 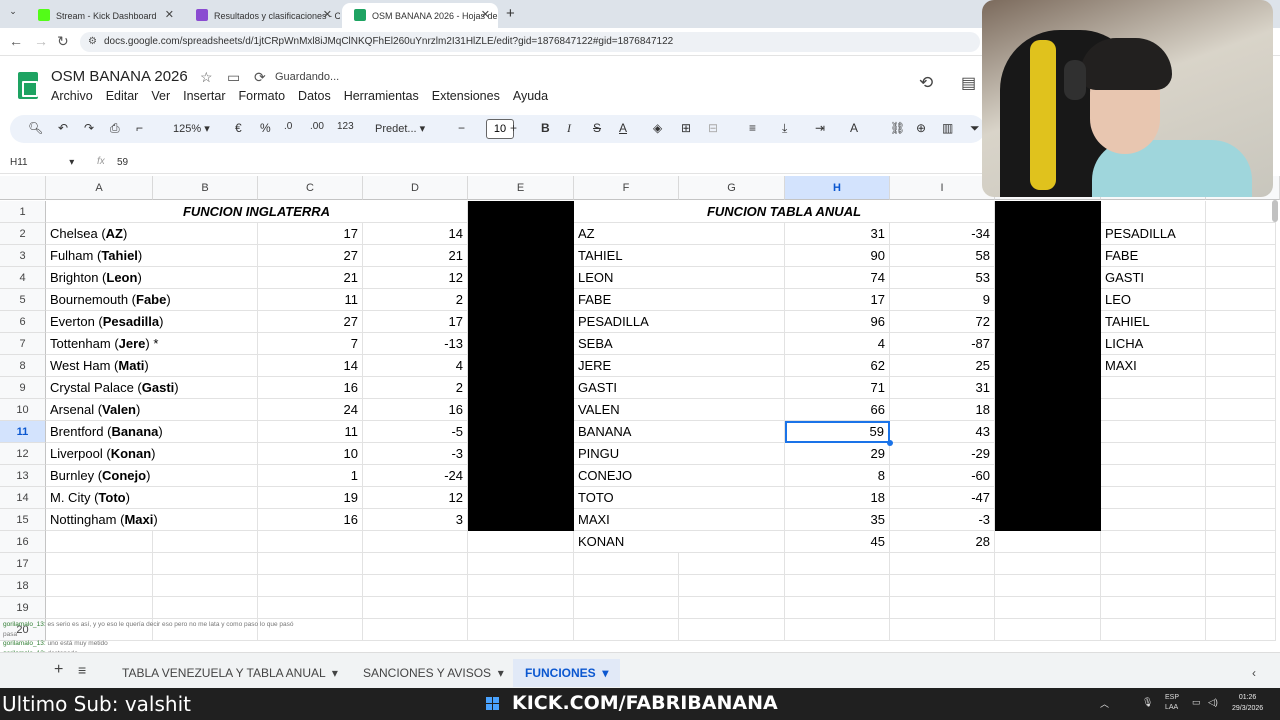 What do you see at coordinates (23, 278) in the screenshot?
I see `row-header-4: 4` at bounding box center [23, 278].